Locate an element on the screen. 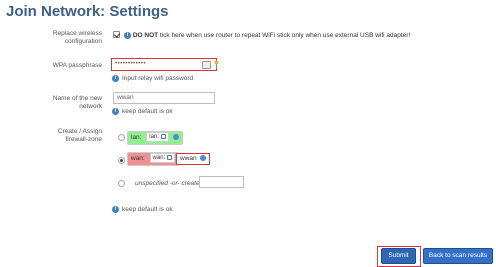  wpa-label: WPA passphrase is located at coordinates (77, 65).